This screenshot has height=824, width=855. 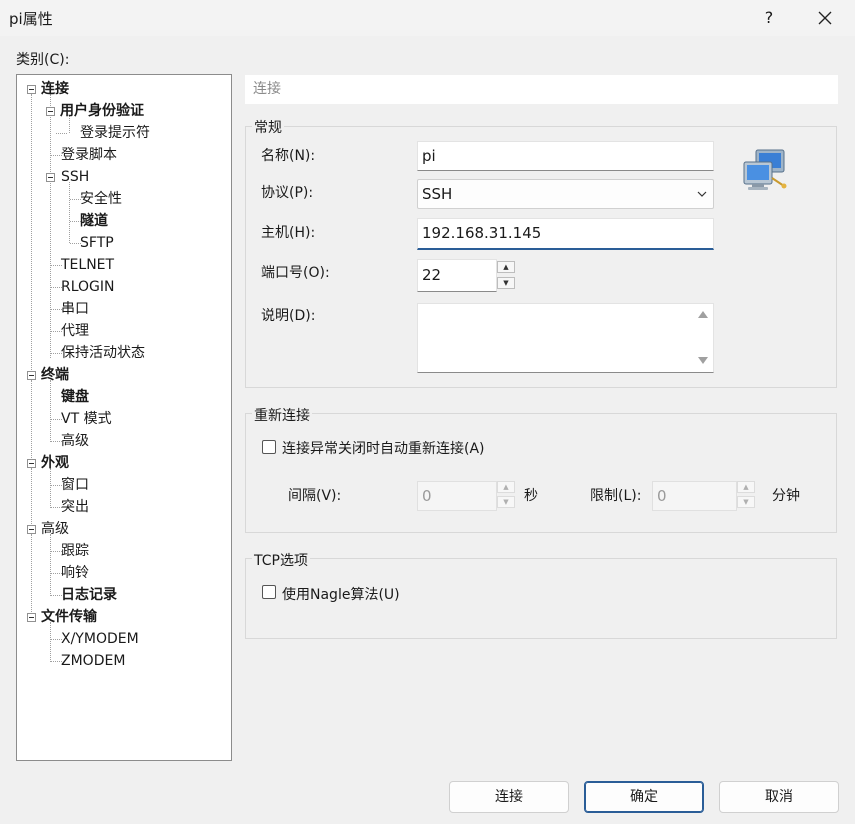 What do you see at coordinates (565, 194) in the screenshot?
I see `protocol-select: SSH` at bounding box center [565, 194].